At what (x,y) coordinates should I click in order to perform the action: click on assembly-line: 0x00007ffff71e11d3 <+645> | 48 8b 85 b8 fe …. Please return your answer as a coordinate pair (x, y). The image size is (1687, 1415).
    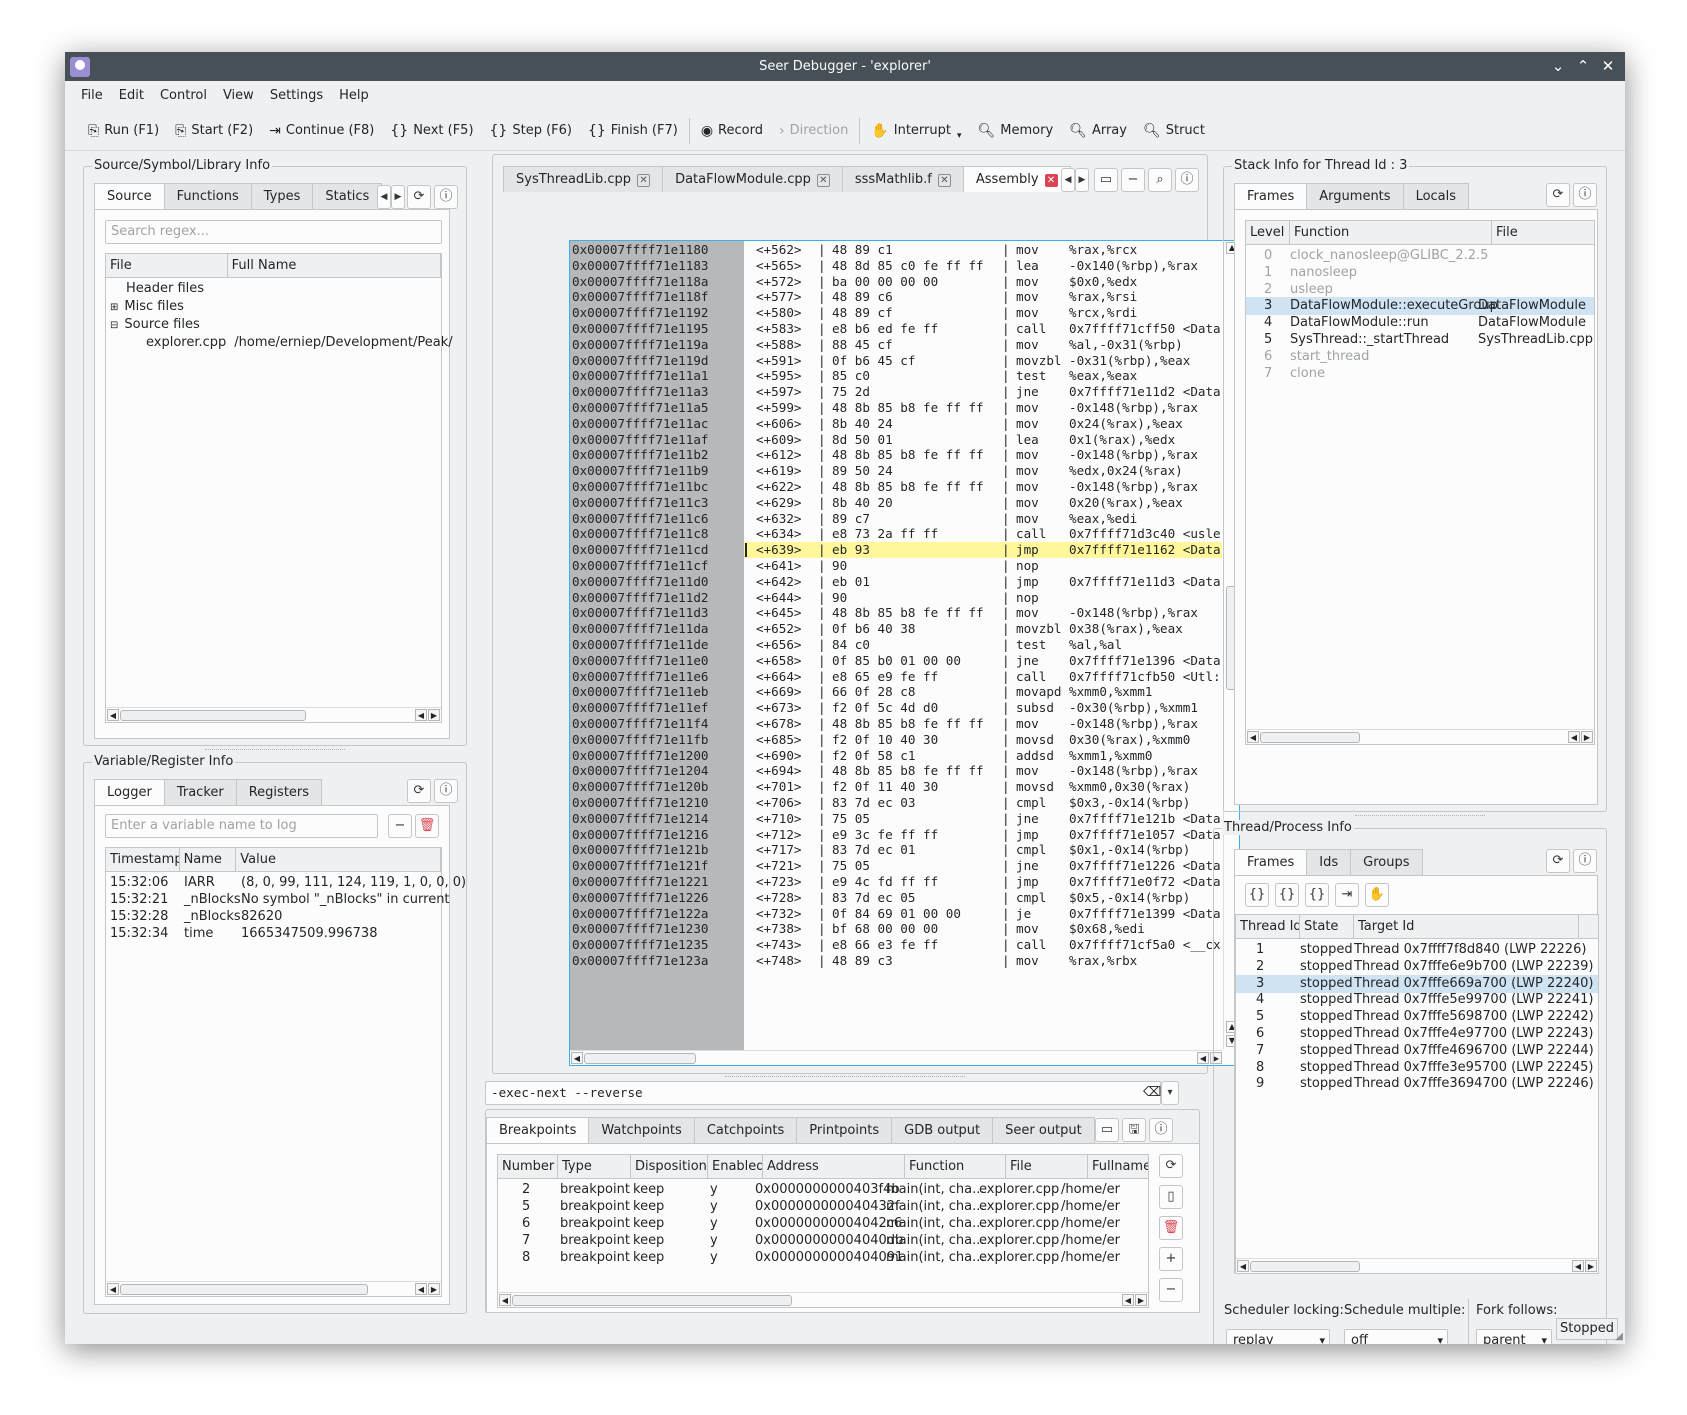
    Looking at the image, I should click on (896, 613).